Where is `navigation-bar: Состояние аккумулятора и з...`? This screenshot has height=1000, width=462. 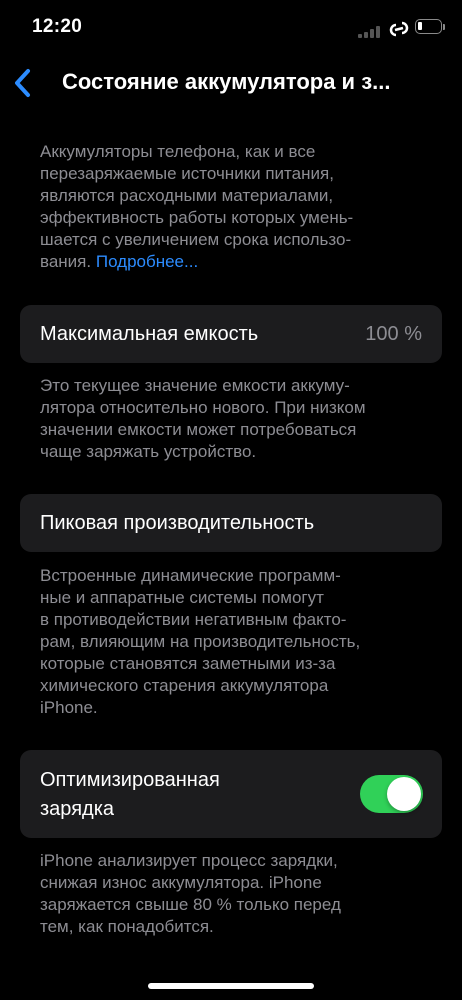
navigation-bar: Состояние аккумулятора и з... is located at coordinates (231, 82).